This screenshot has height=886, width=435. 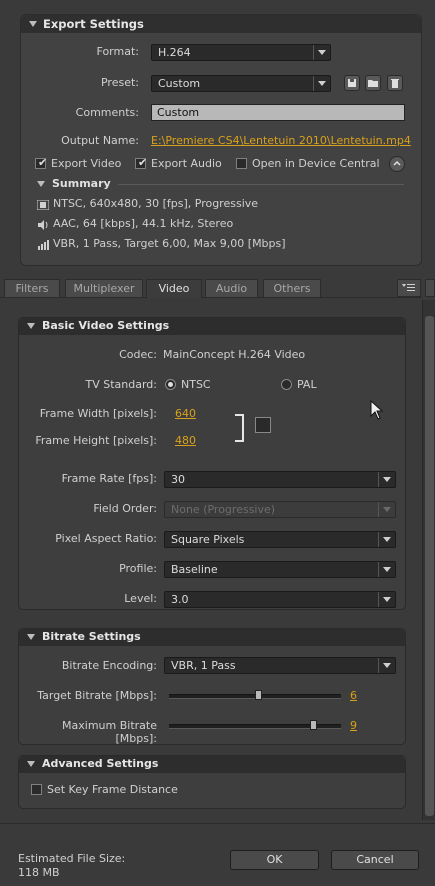 I want to click on export-settings-header: Export Settings, so click(x=221, y=24).